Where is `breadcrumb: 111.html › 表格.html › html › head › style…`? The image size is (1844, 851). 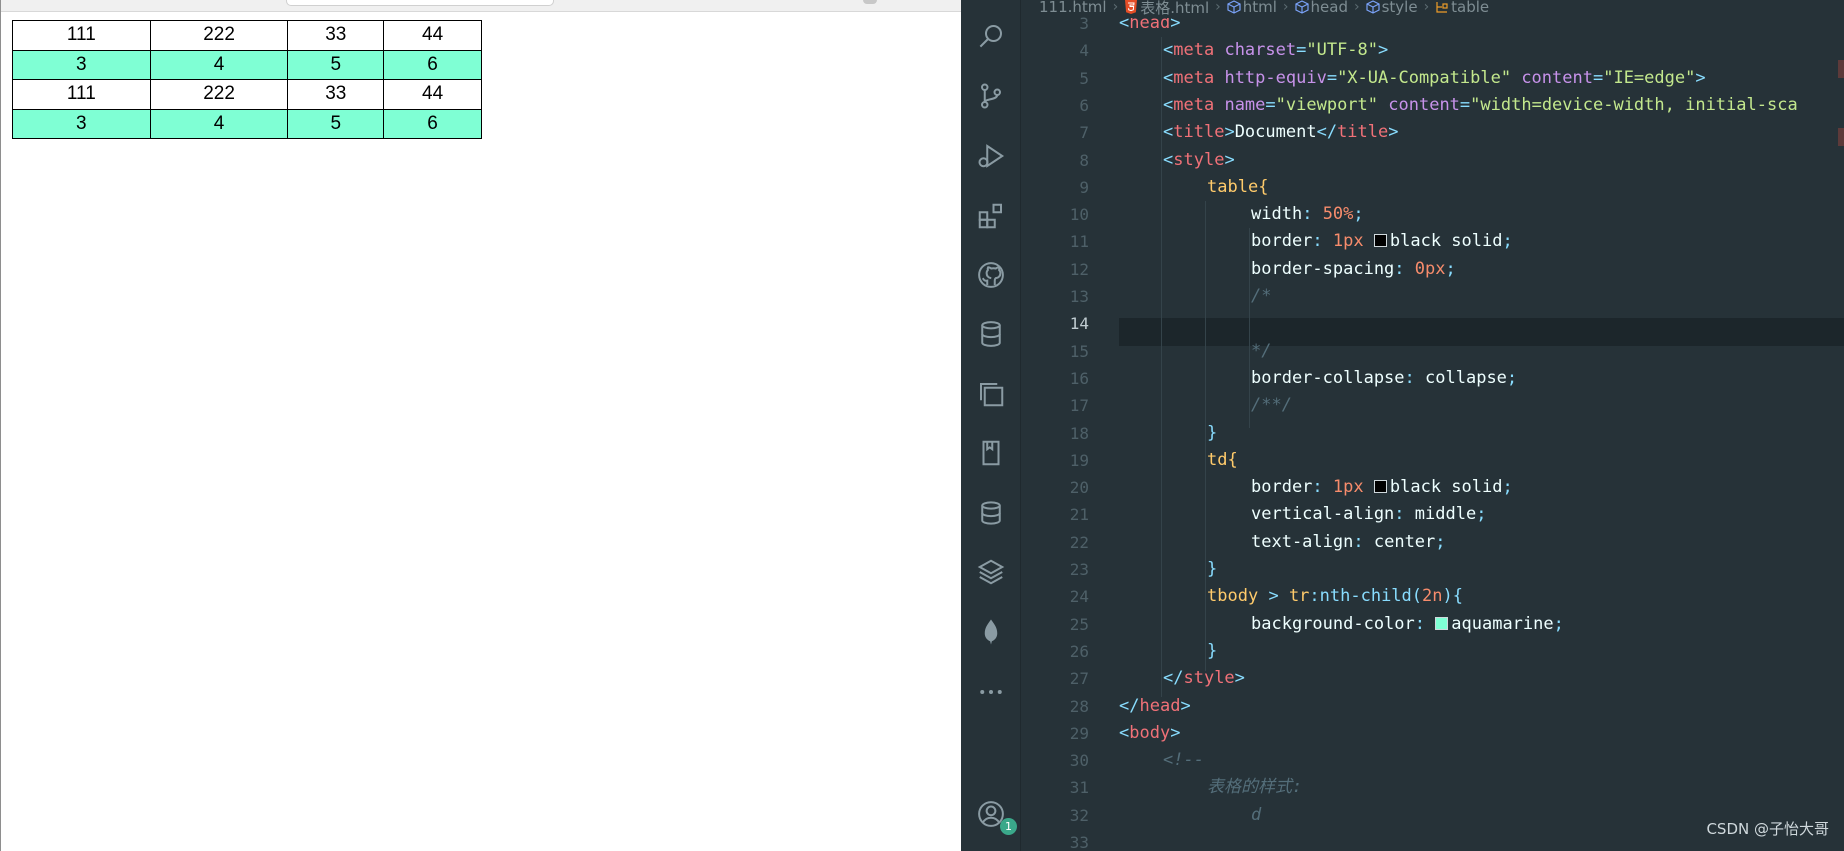 breadcrumb: 111.html › 表格.html › html › head › style… is located at coordinates (1264, 8).